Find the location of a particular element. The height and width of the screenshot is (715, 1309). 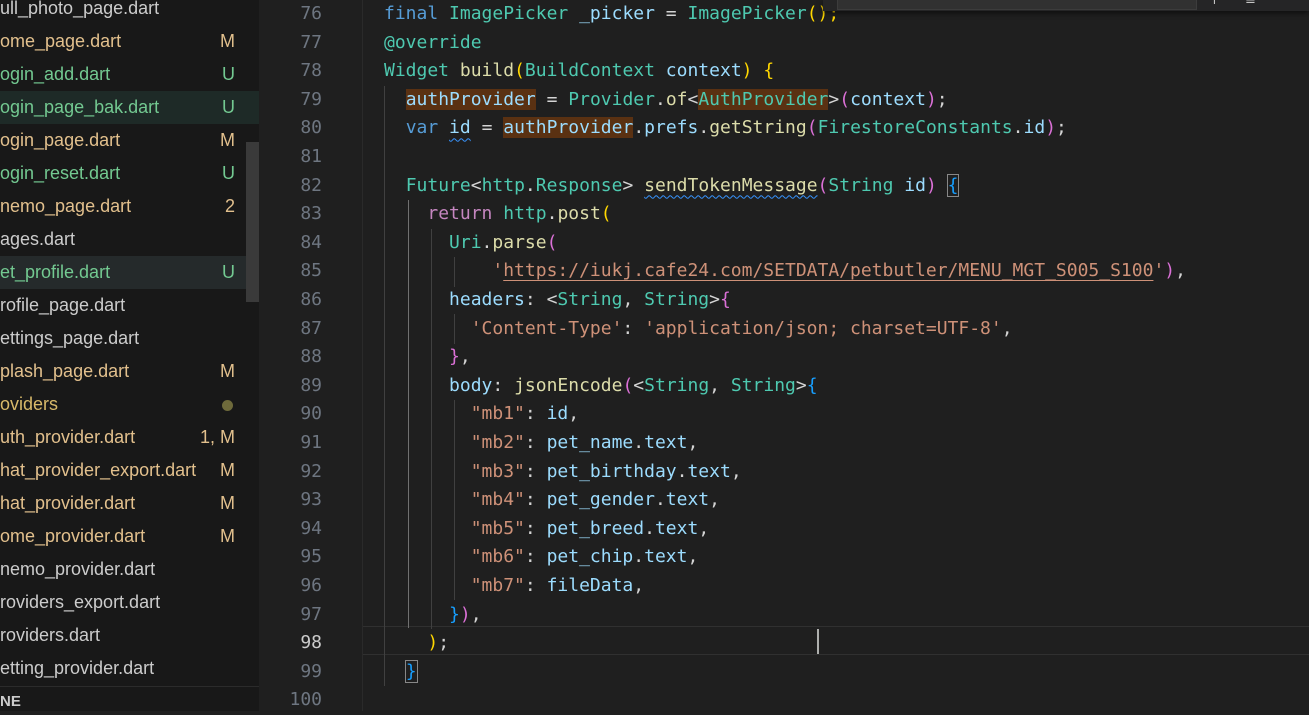

line-number: 77 is located at coordinates (311, 42).